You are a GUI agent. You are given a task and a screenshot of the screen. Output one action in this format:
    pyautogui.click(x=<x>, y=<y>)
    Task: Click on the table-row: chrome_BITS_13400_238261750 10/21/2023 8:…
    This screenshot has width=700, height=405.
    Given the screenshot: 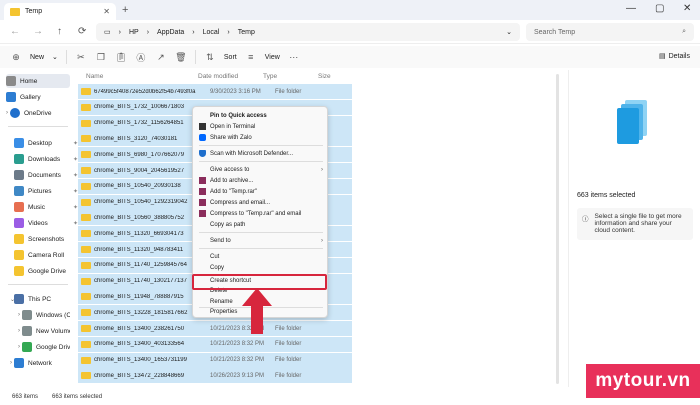 What is the action you would take?
    pyautogui.click(x=215, y=328)
    